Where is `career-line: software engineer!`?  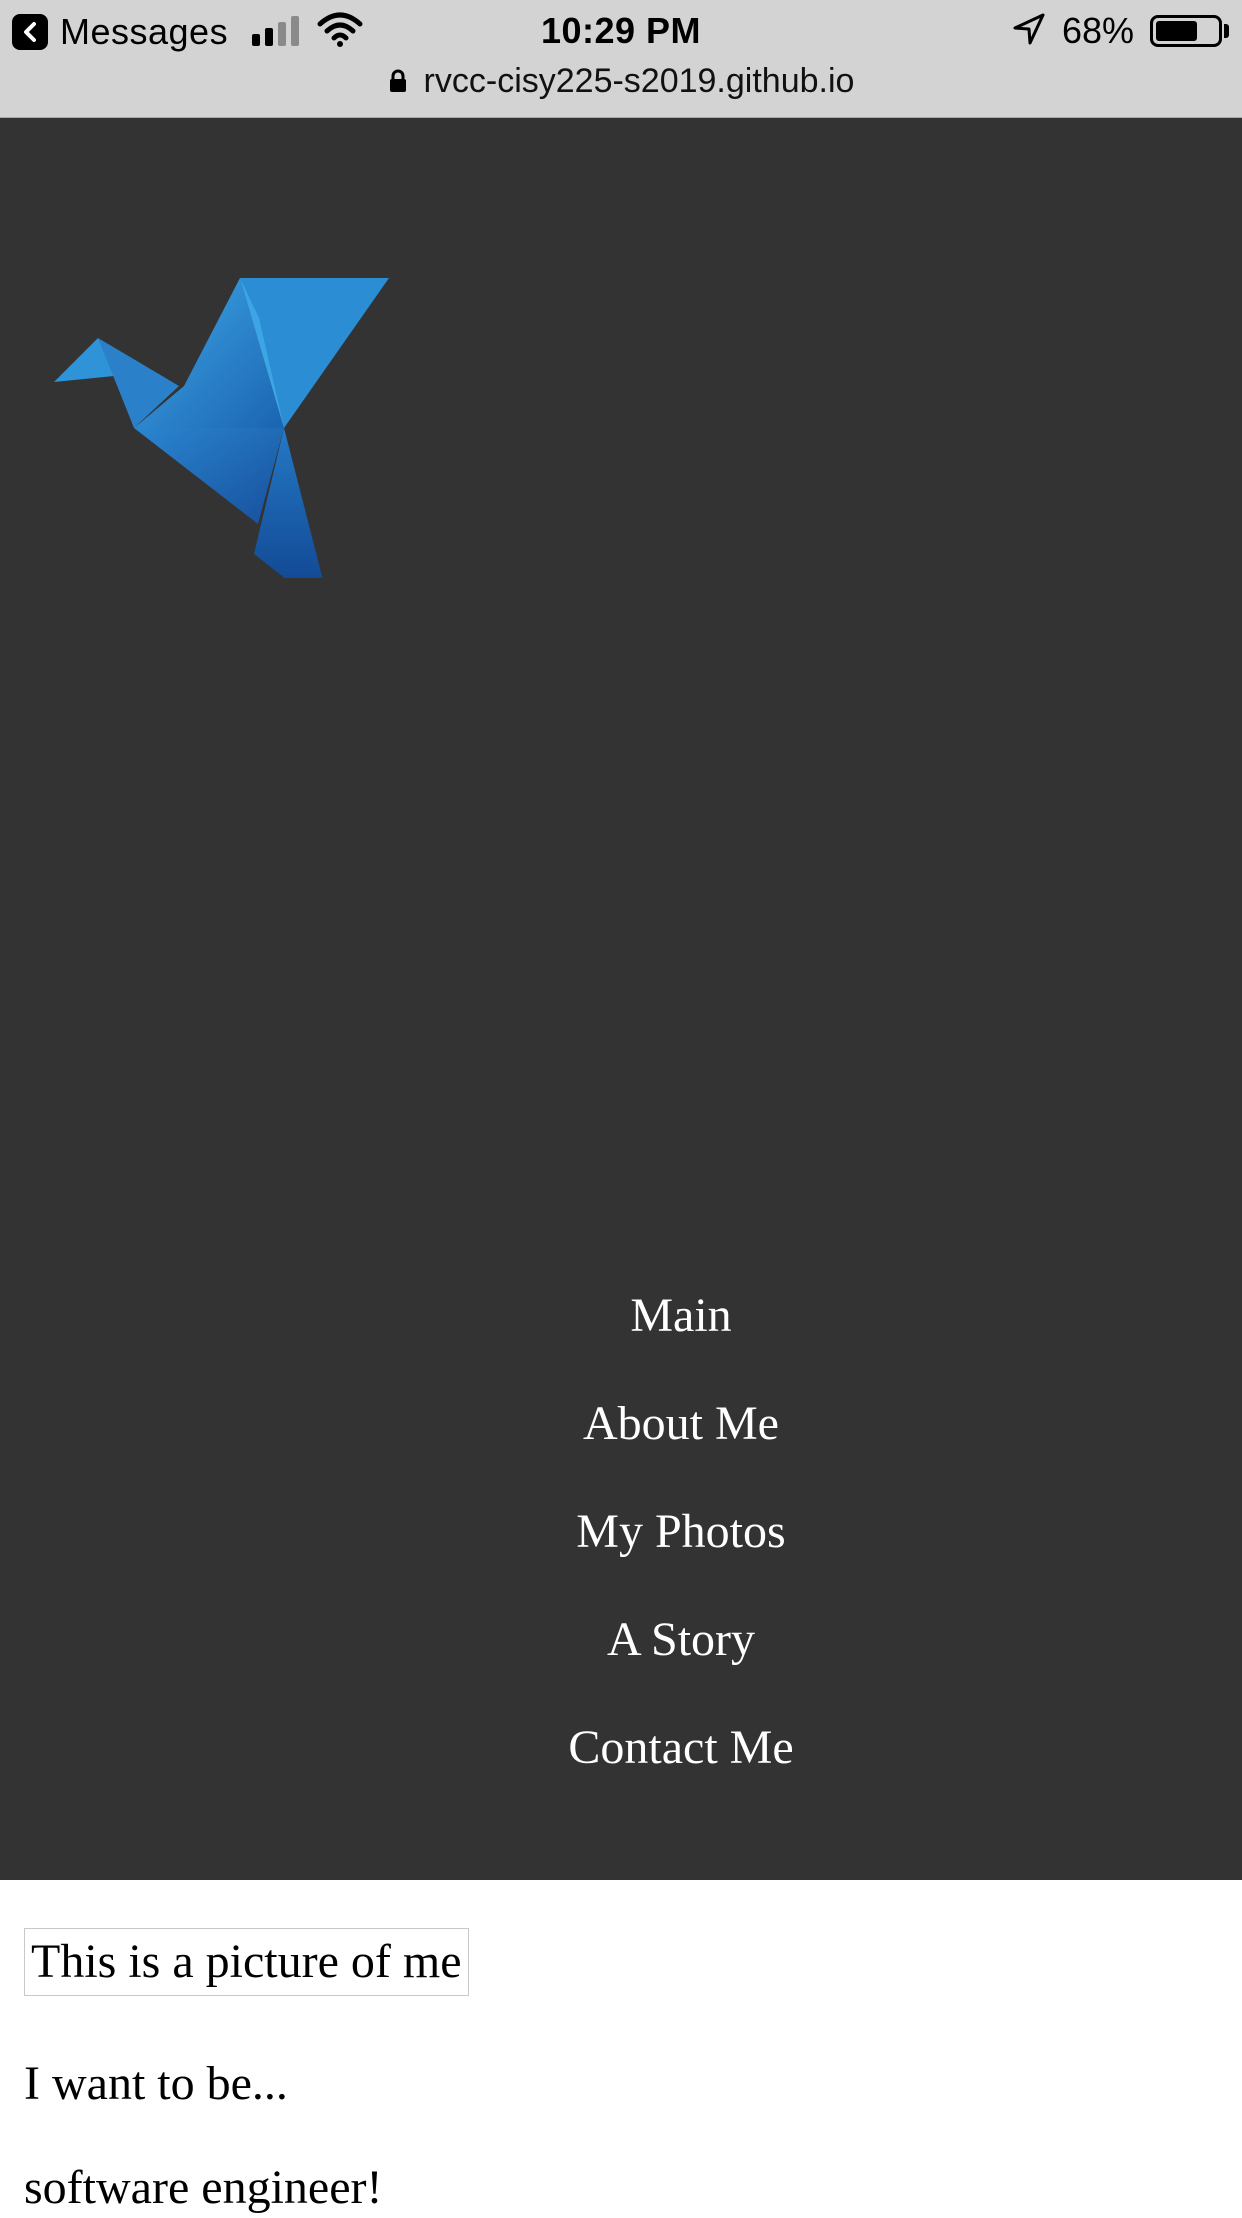
career-line: software engineer! is located at coordinates (203, 2187).